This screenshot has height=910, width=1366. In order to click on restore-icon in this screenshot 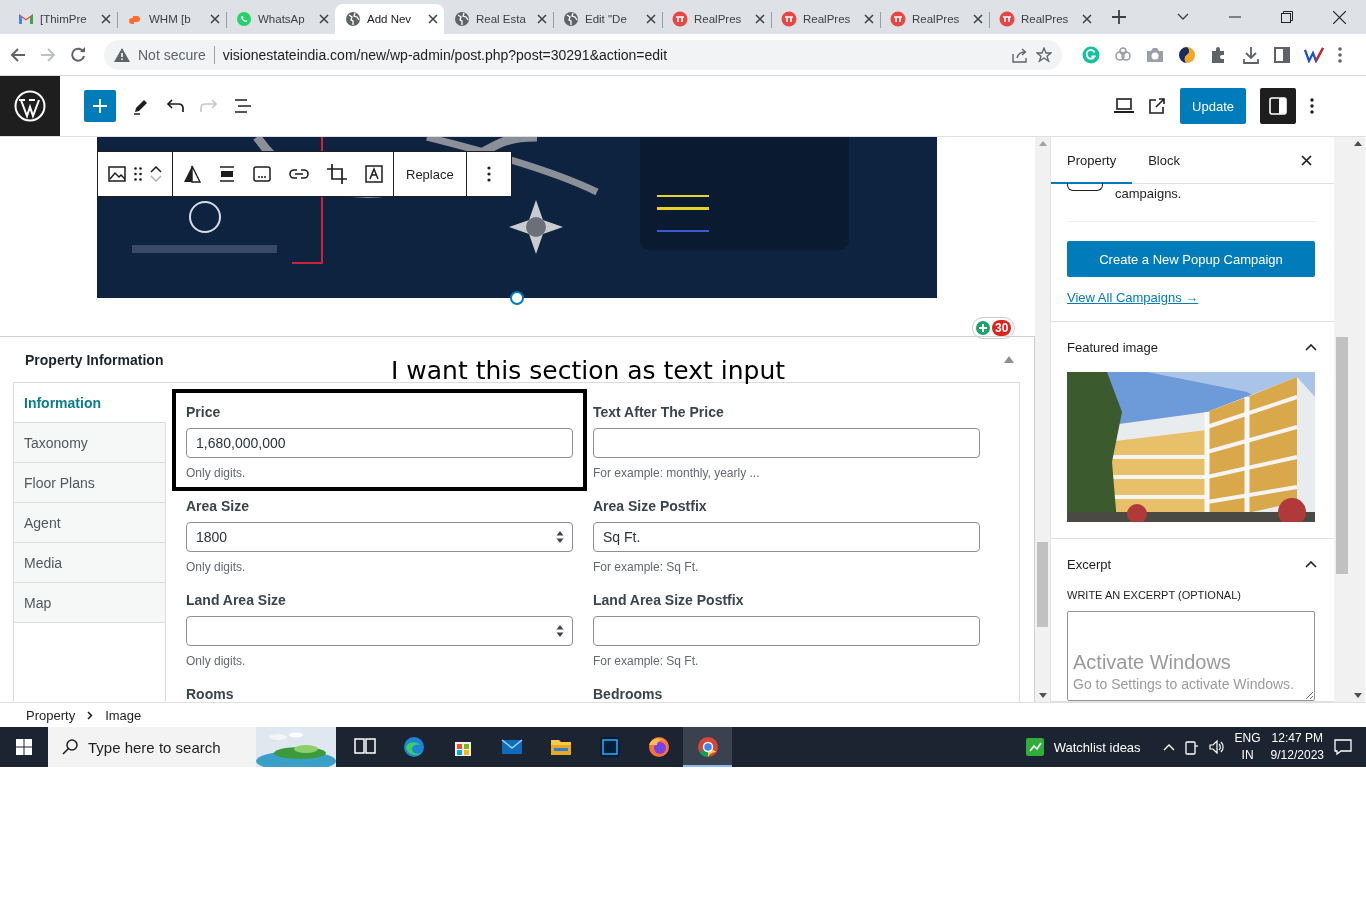, I will do `click(1287, 17)`.